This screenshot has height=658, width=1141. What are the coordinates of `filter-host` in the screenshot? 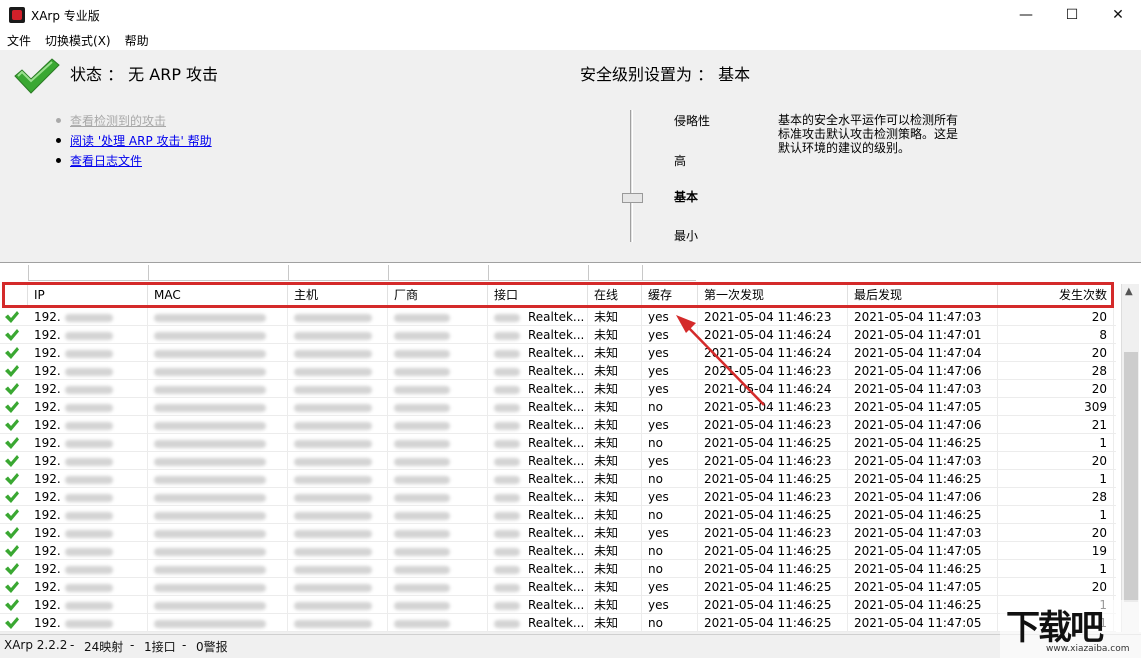 It's located at (338, 273).